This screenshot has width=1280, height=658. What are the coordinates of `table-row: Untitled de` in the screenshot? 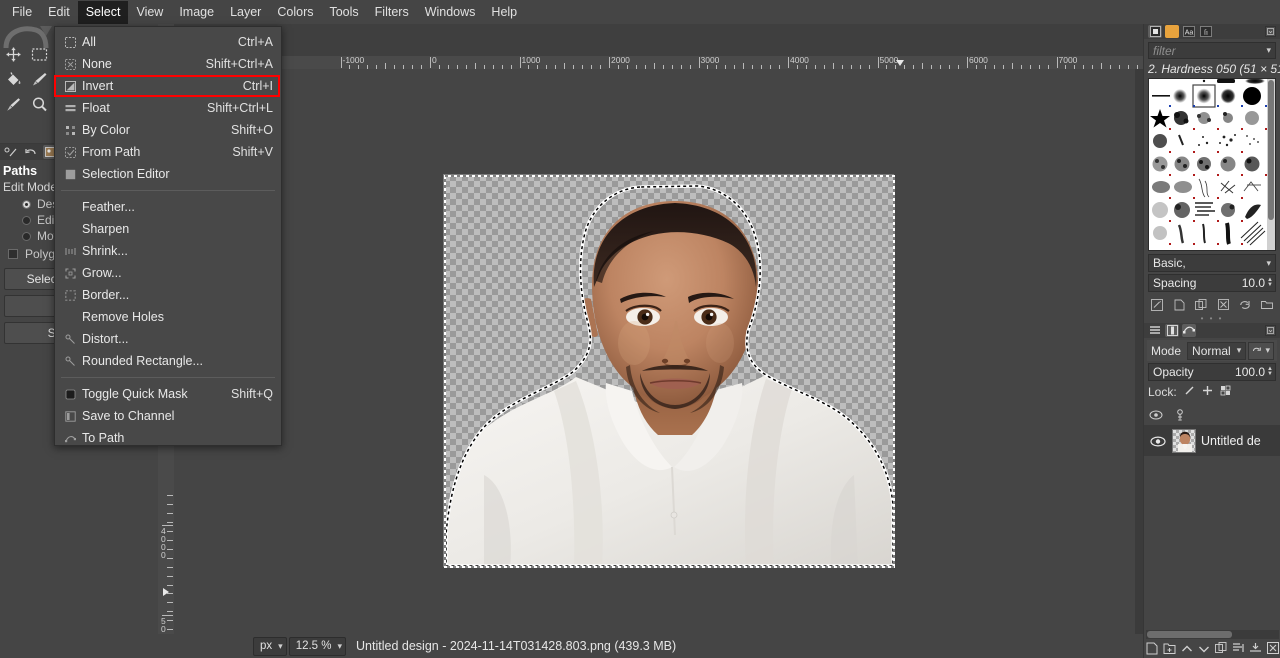 It's located at (1212, 441).